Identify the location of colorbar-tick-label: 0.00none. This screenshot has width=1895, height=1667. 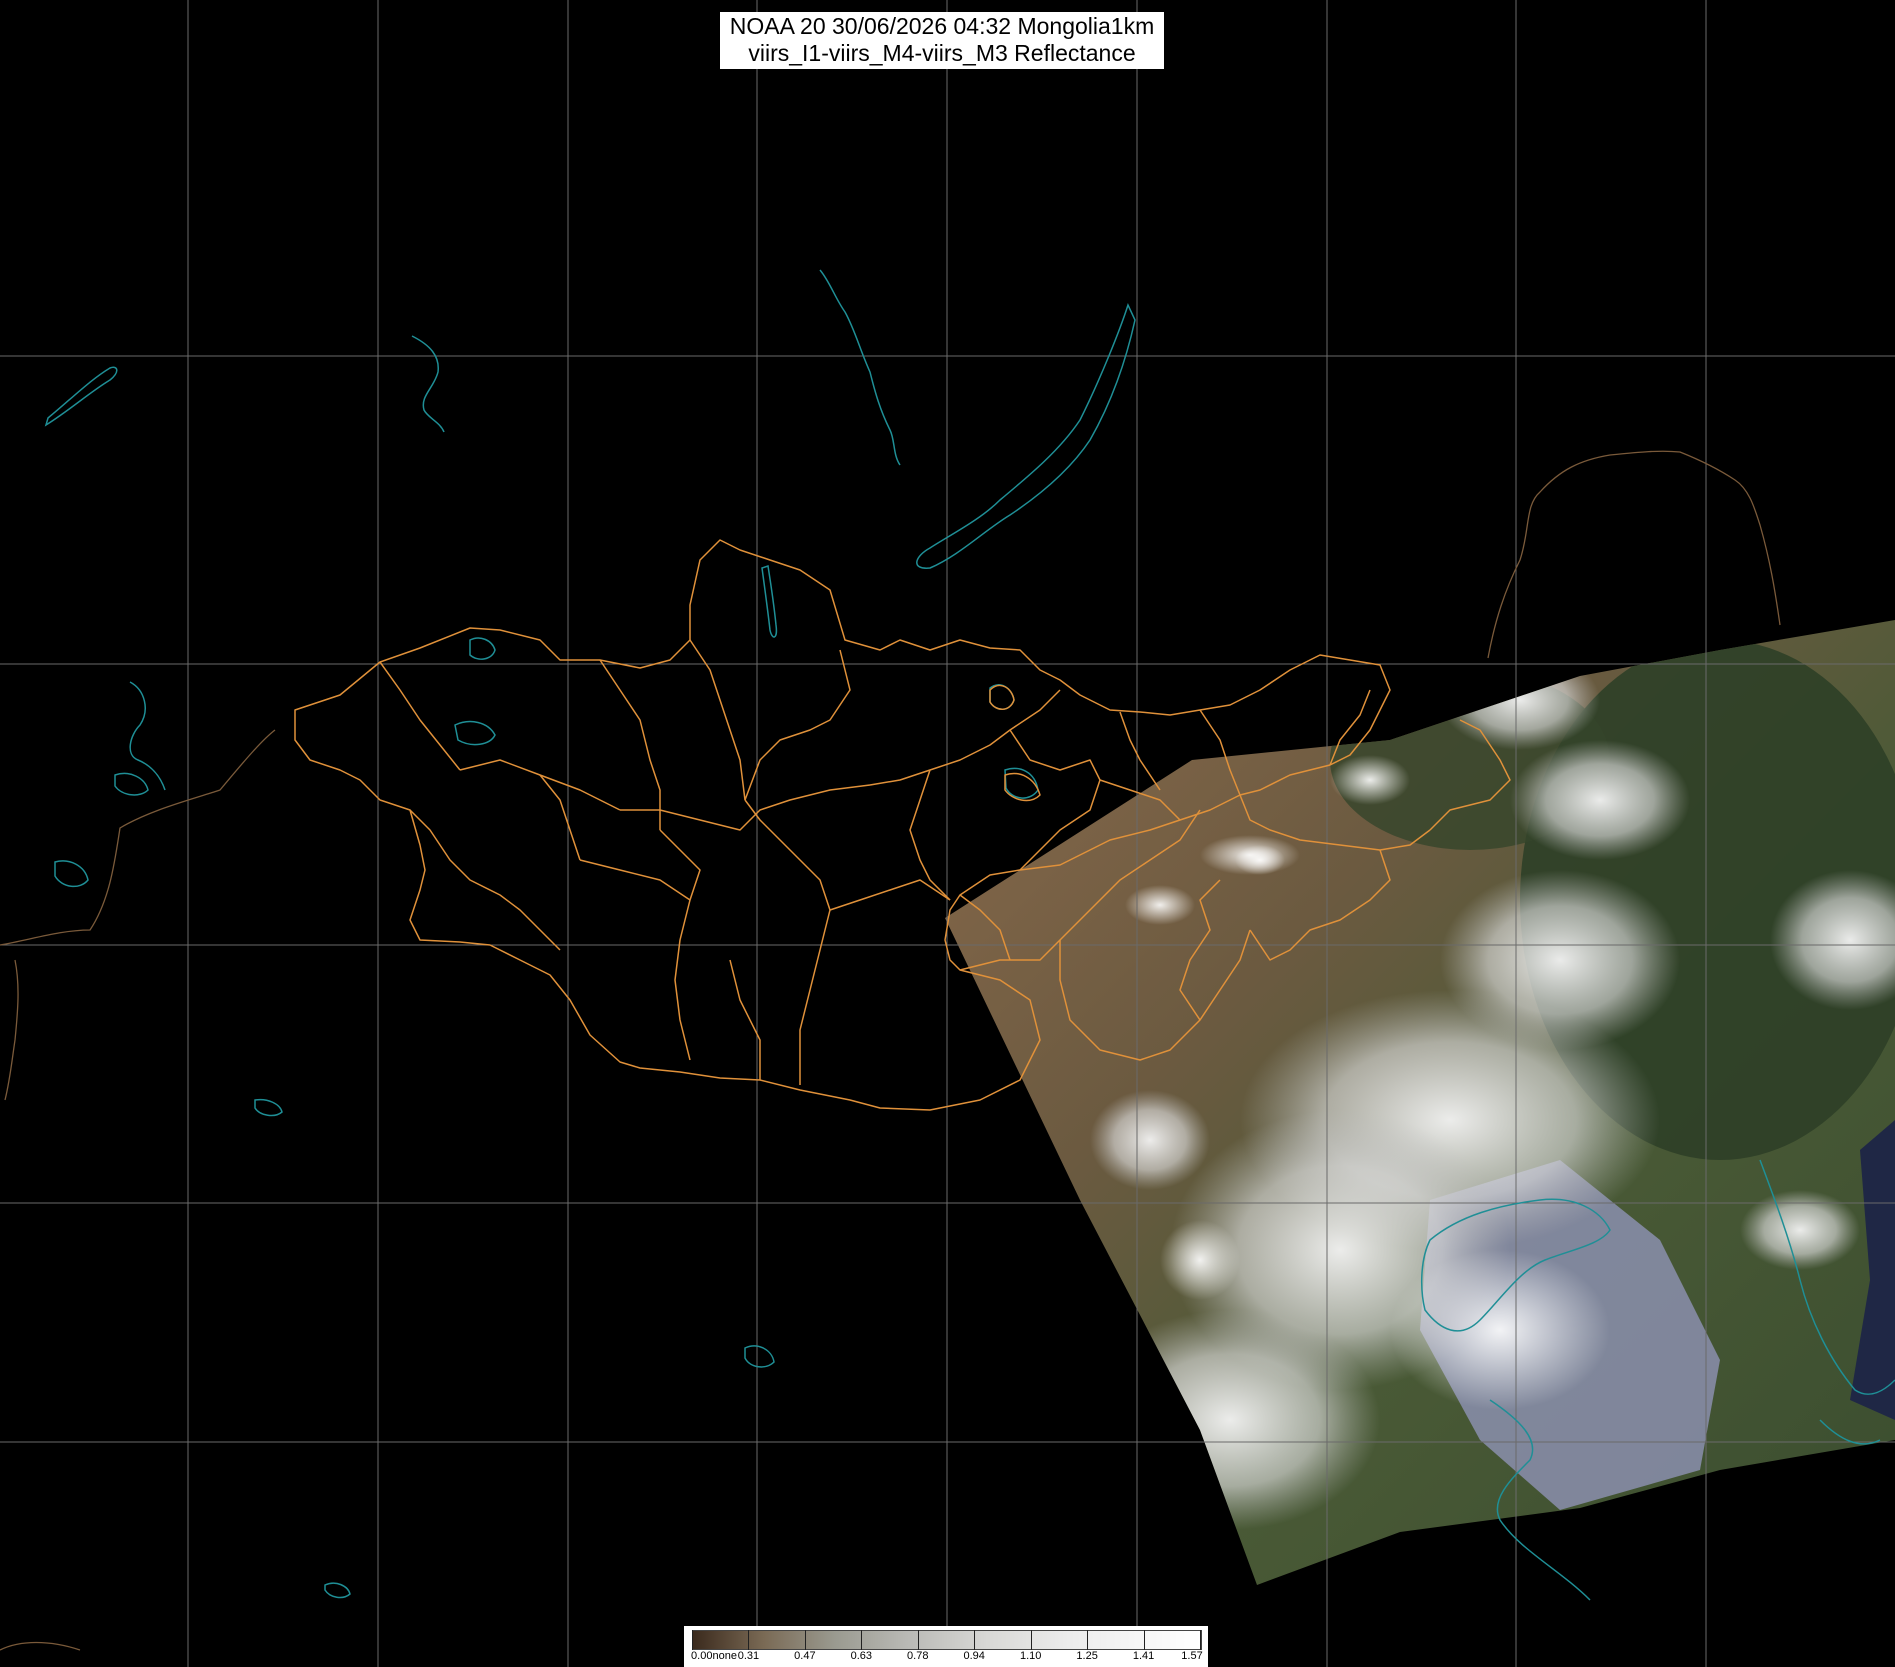
(714, 1656).